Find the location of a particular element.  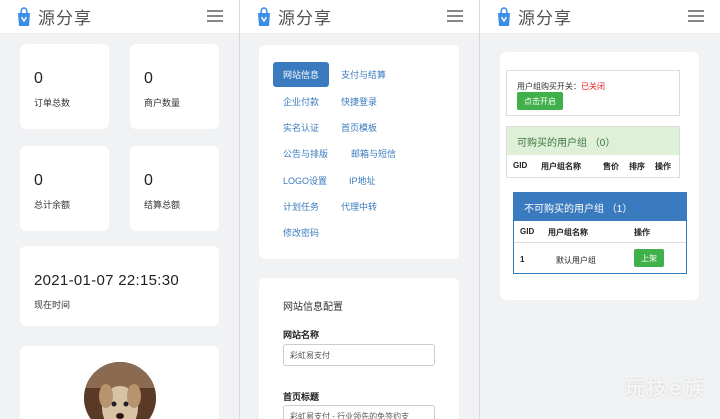

tab-quick-login: 快捷登录 is located at coordinates (359, 101).